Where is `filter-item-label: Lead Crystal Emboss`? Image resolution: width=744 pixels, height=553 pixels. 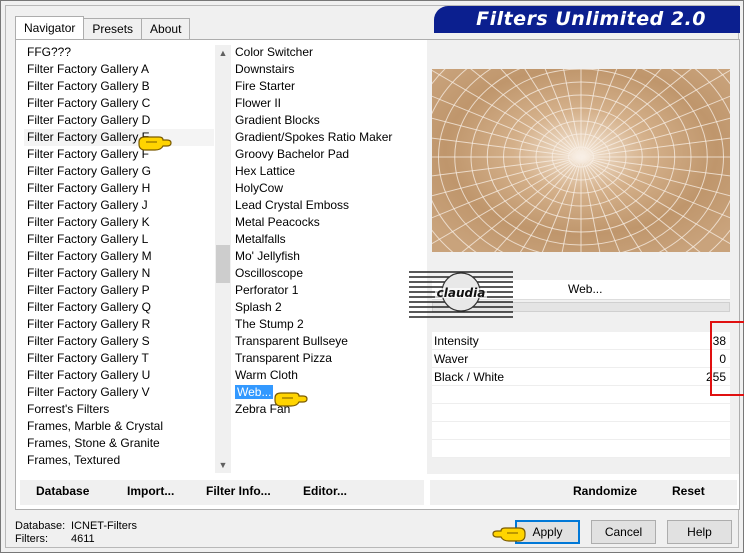 filter-item-label: Lead Crystal Emboss is located at coordinates (292, 205).